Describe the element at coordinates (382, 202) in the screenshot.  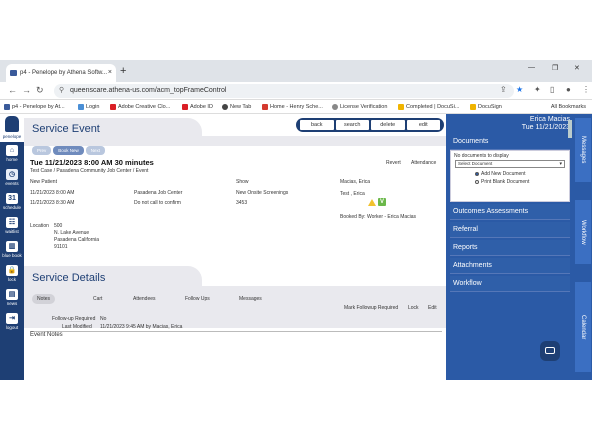
I see `verified-icon: V` at that location.